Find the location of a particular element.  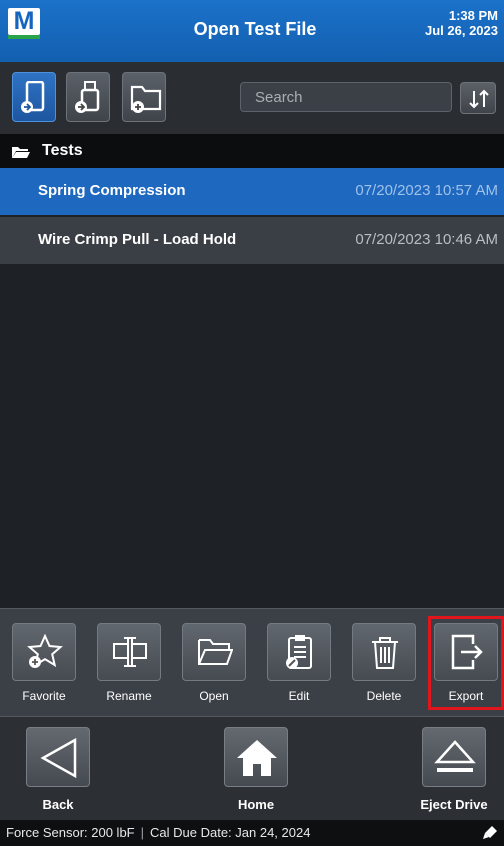

clipboard-edit-icon is located at coordinates (299, 652).